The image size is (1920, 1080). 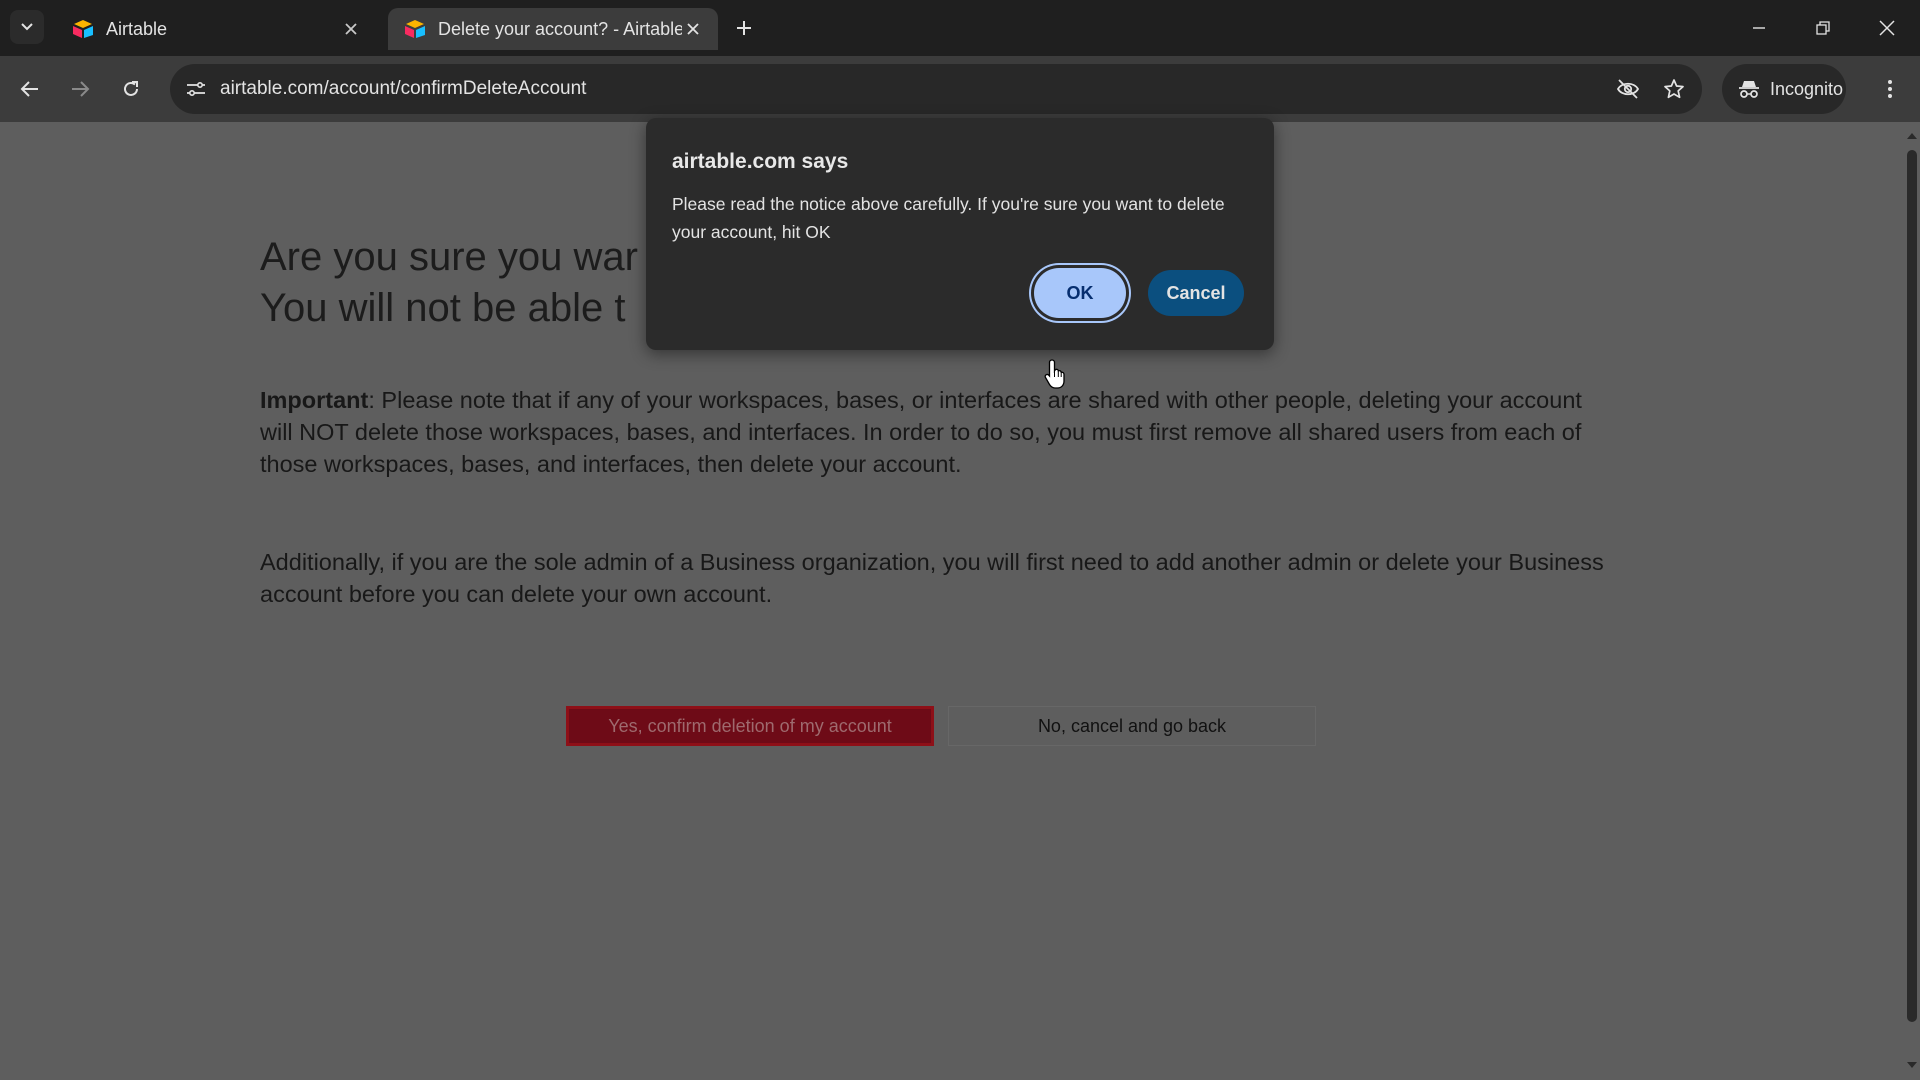 I want to click on chevron-down-icon, so click(x=27, y=27).